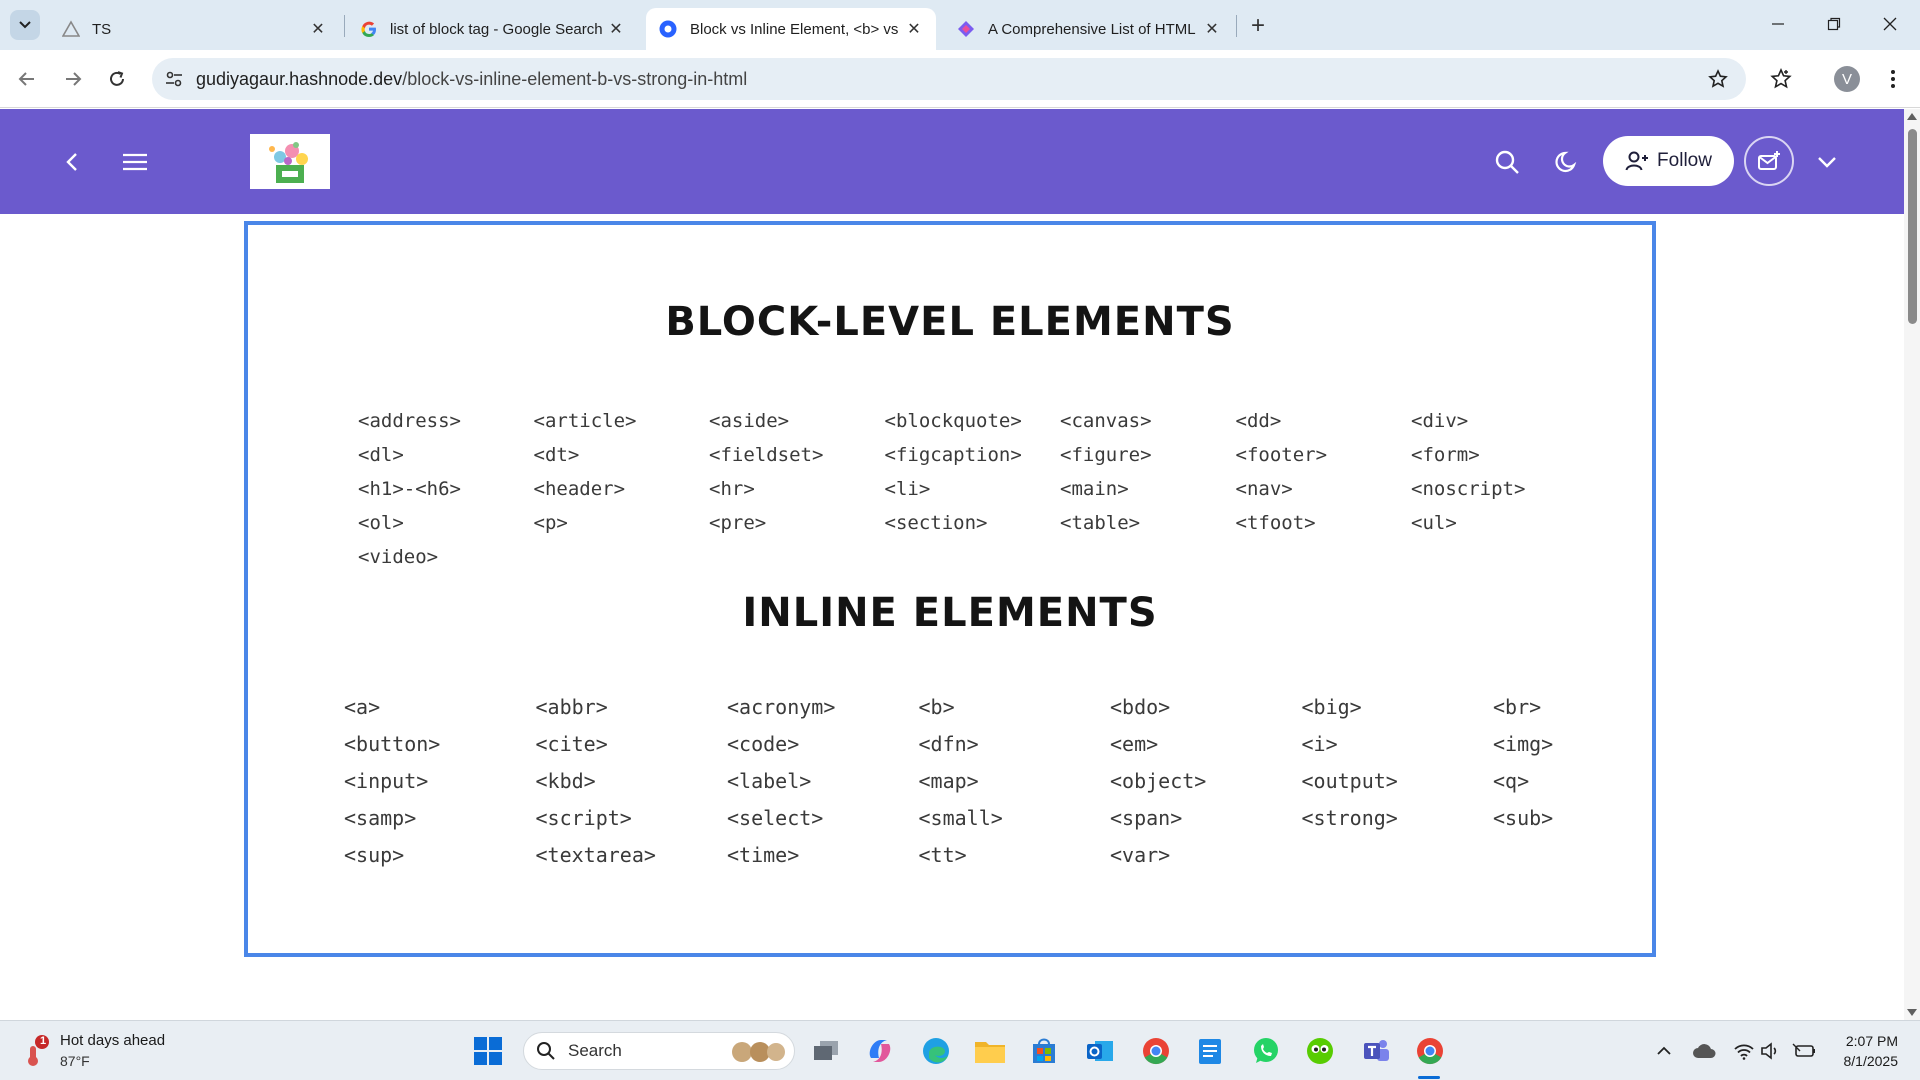  Describe the element at coordinates (1100, 1051) in the screenshot. I see `outlook-app` at that location.